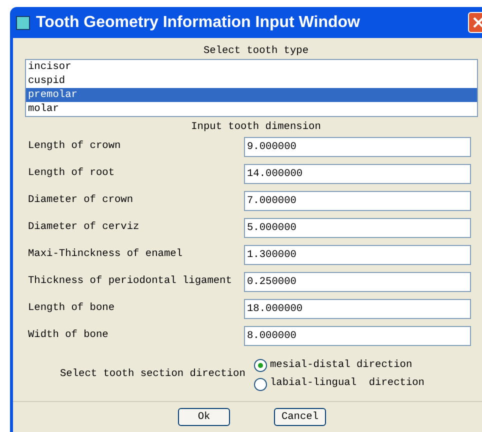 This screenshot has height=432, width=482. I want to click on field-label: Diameter of cerviz, so click(83, 228).